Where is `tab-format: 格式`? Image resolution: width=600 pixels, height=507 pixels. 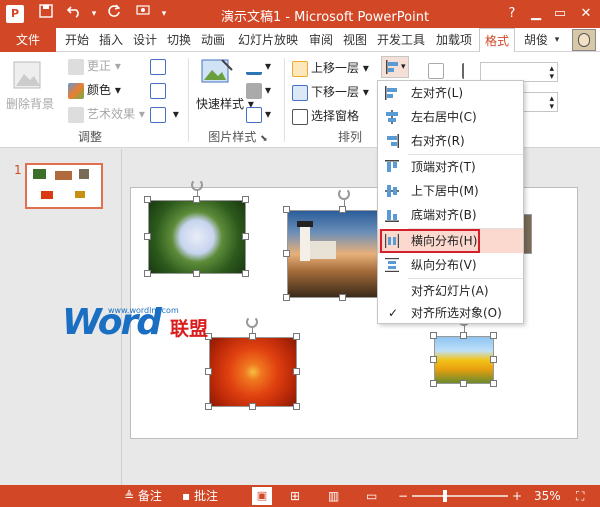
tab-format: 格式 is located at coordinates (497, 40).